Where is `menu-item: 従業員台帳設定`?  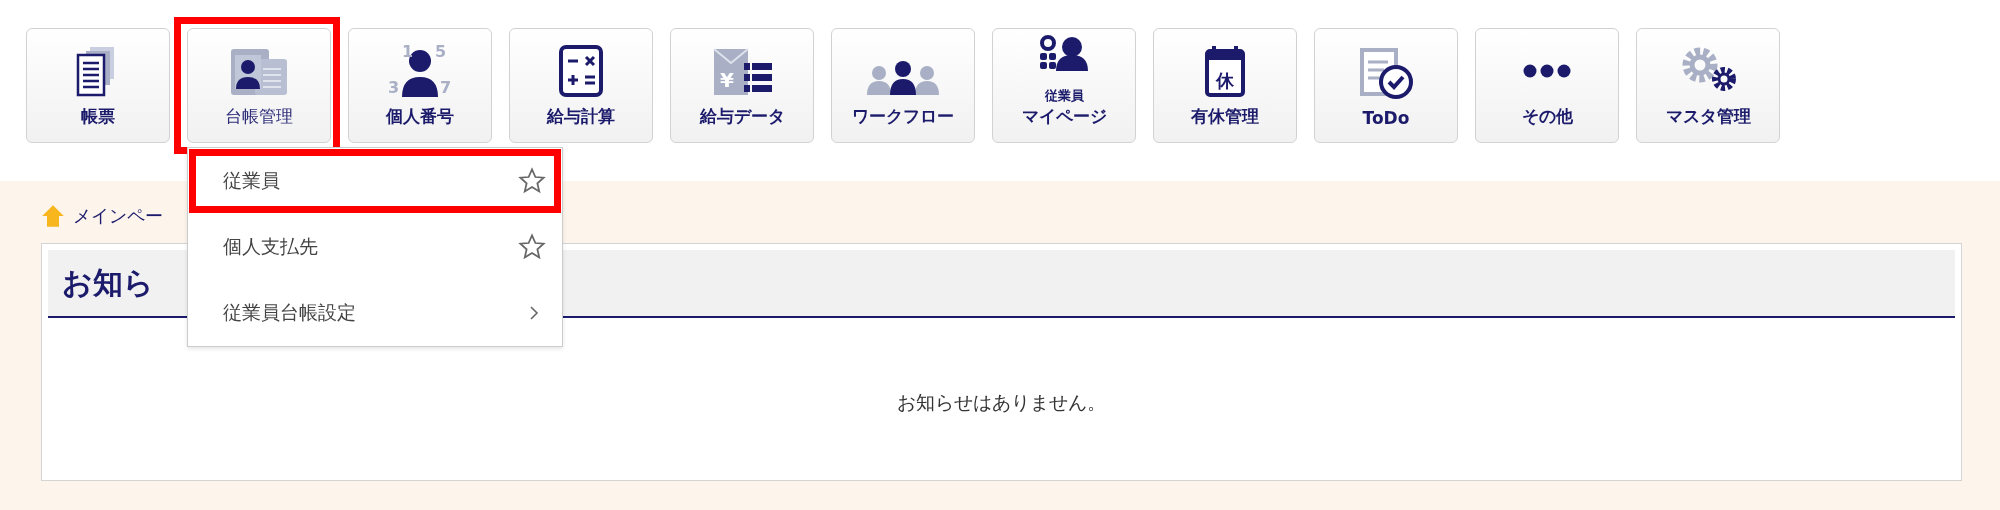 menu-item: 従業員台帳設定 is located at coordinates (375, 313).